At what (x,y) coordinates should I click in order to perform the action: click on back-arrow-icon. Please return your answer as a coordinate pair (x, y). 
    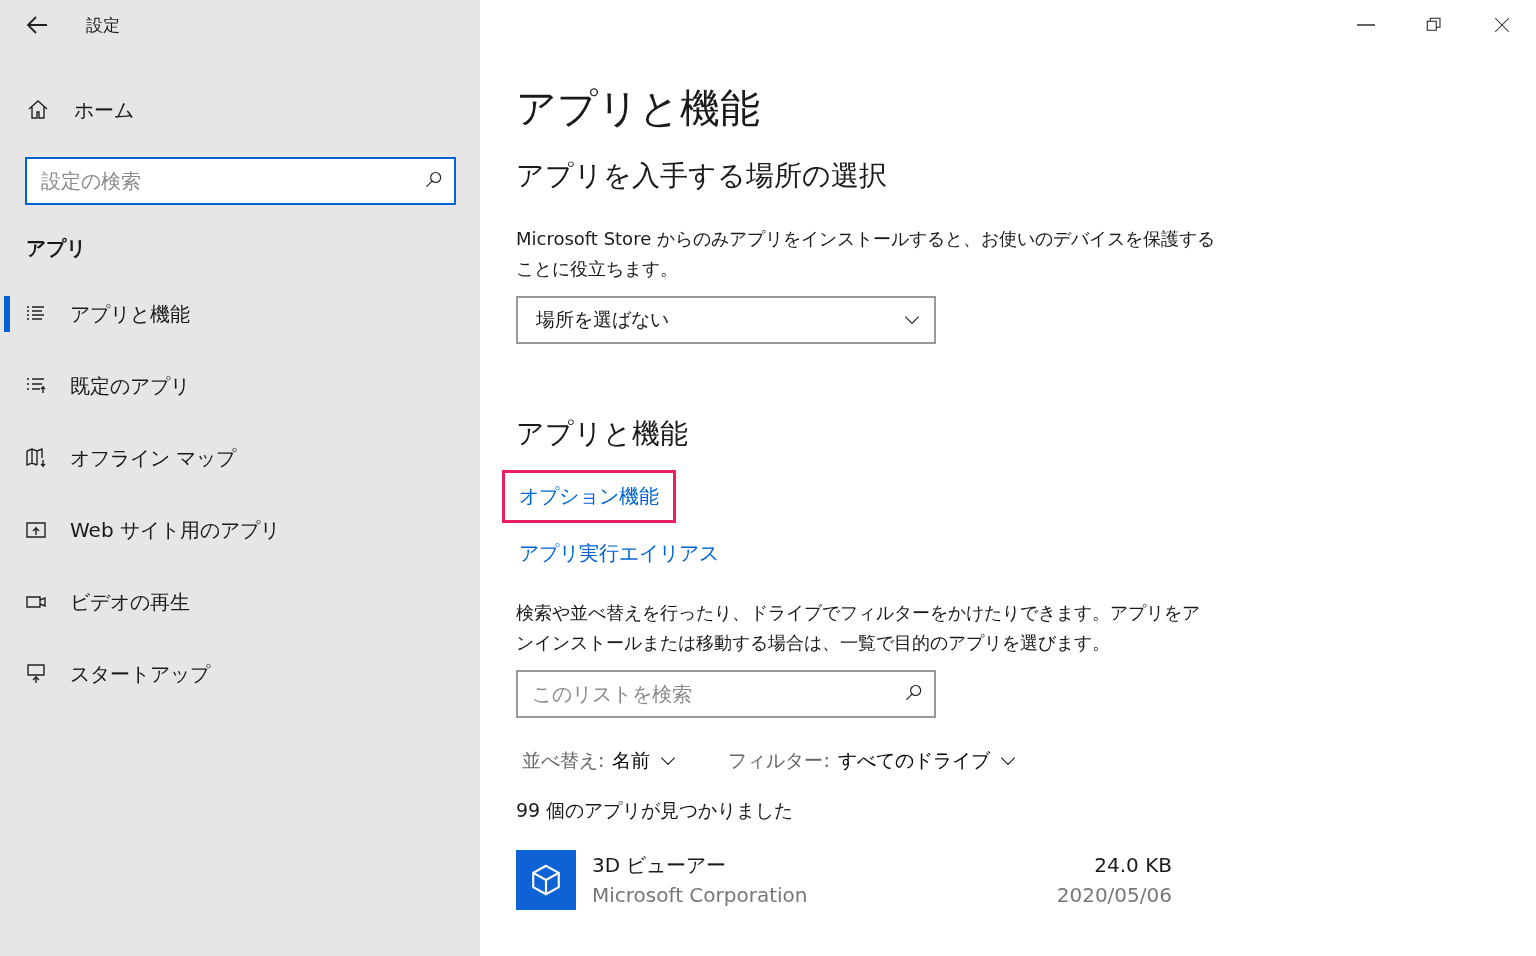
    Looking at the image, I should click on (37, 25).